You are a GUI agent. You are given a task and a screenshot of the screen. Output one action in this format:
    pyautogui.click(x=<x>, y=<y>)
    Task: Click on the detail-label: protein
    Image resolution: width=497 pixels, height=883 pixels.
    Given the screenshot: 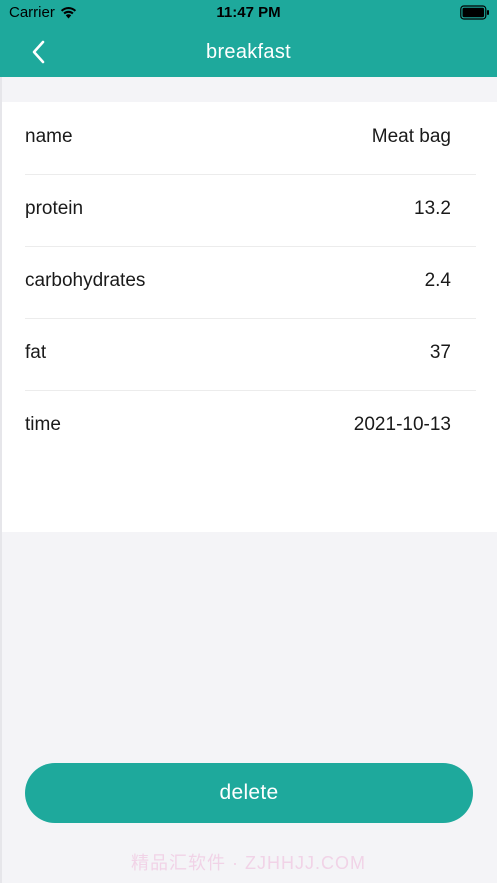 What is the action you would take?
    pyautogui.click(x=54, y=208)
    